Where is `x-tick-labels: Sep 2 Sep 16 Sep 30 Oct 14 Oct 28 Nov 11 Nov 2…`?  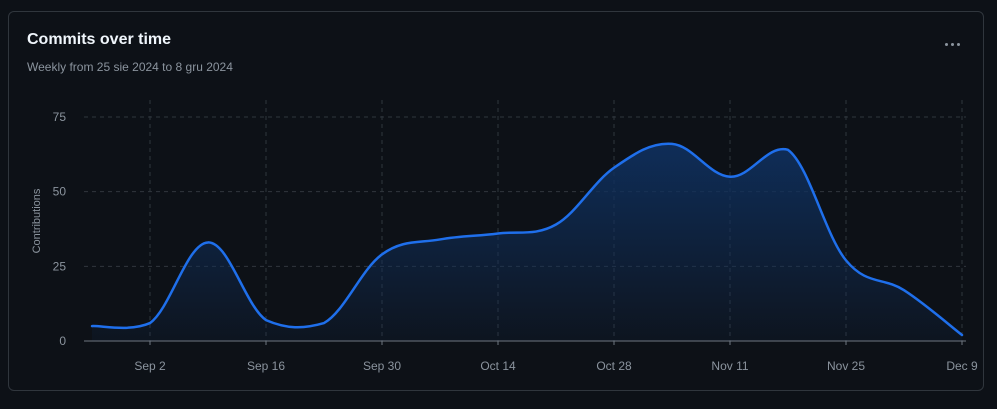
x-tick-labels: Sep 2 Sep 16 Sep 30 Oct 14 Oct 28 Nov 11 Nov 2… is located at coordinates (556, 366).